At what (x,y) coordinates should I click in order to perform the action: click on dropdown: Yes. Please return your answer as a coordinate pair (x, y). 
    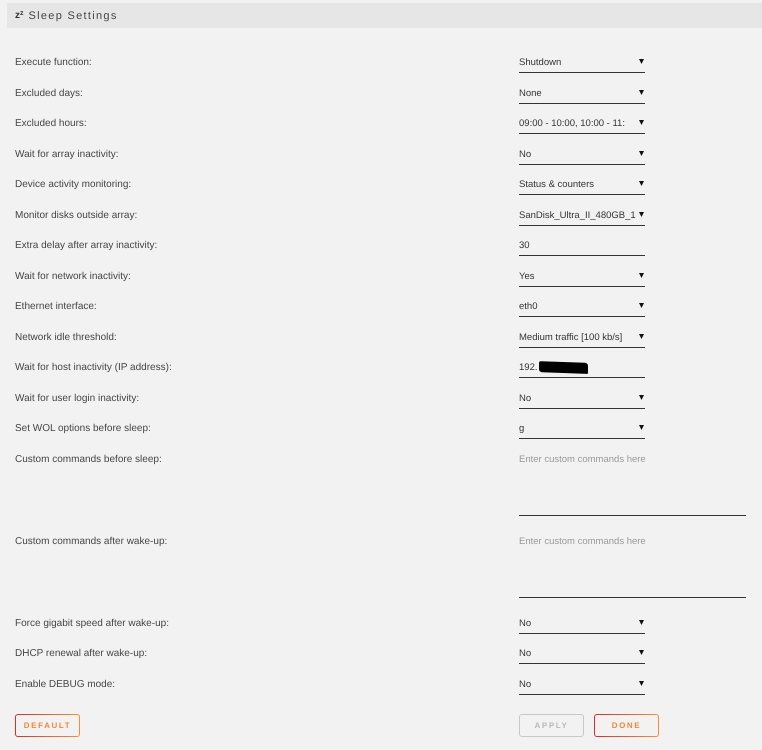
    Looking at the image, I should click on (582, 276).